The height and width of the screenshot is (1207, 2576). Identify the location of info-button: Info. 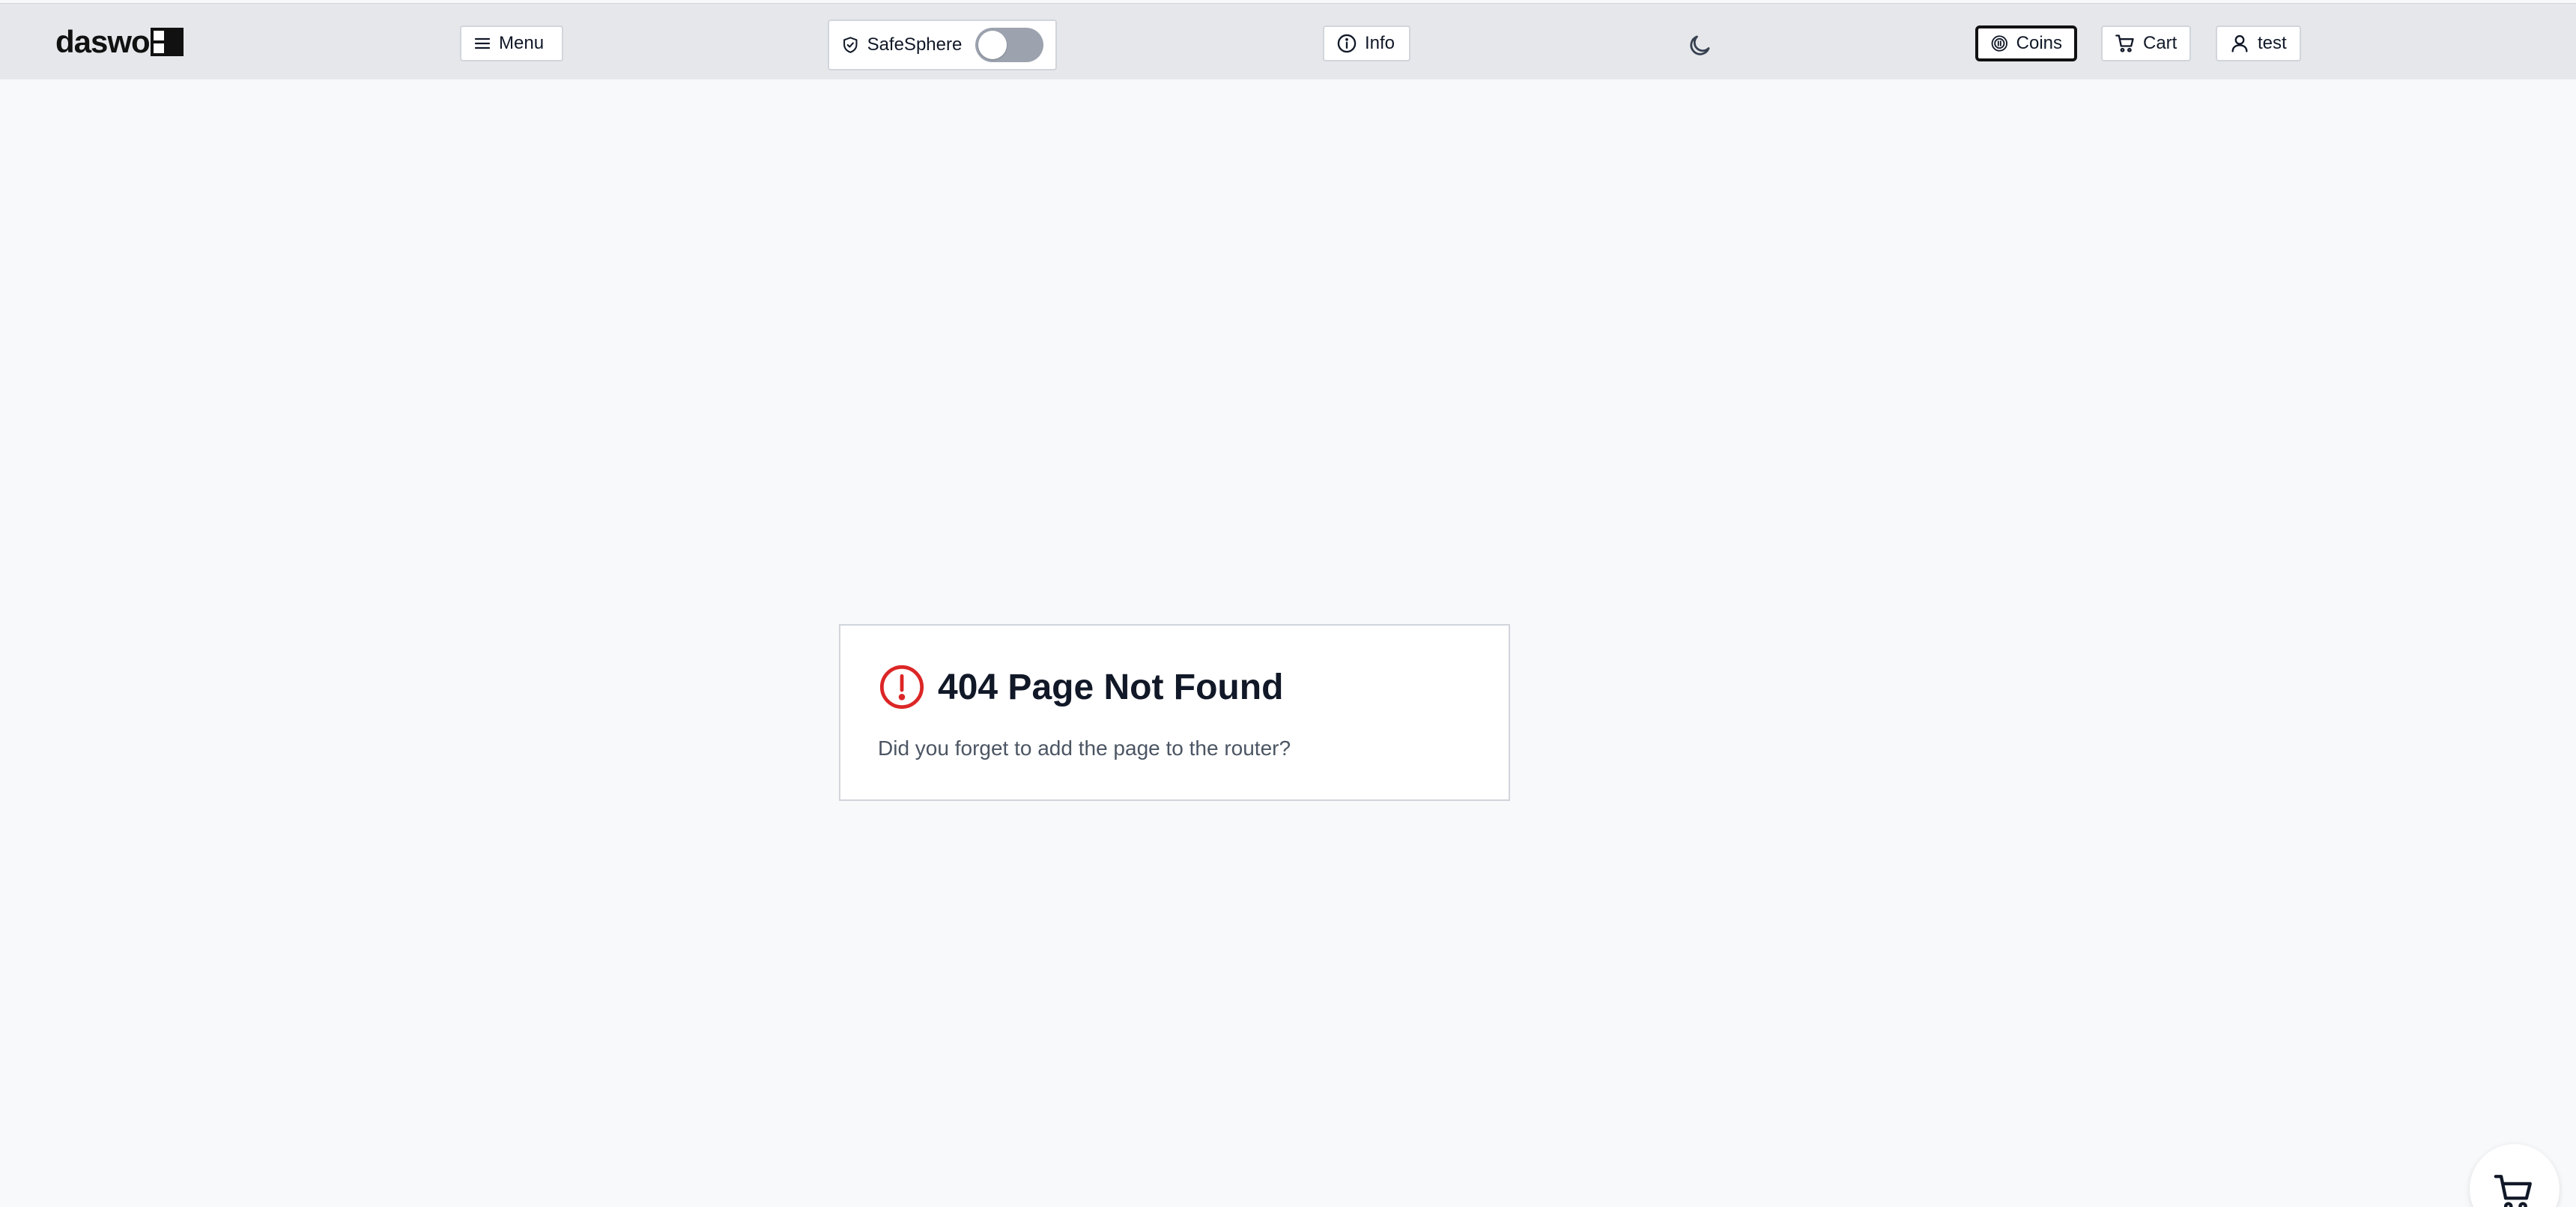
(1366, 43).